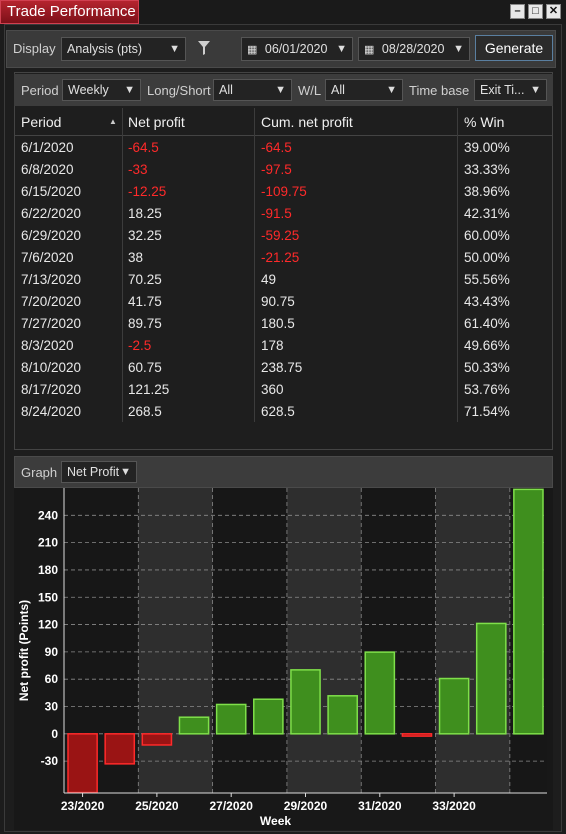  What do you see at coordinates (276, 147) in the screenshot?
I see `cell-cum-net-profit: -64.5` at bounding box center [276, 147].